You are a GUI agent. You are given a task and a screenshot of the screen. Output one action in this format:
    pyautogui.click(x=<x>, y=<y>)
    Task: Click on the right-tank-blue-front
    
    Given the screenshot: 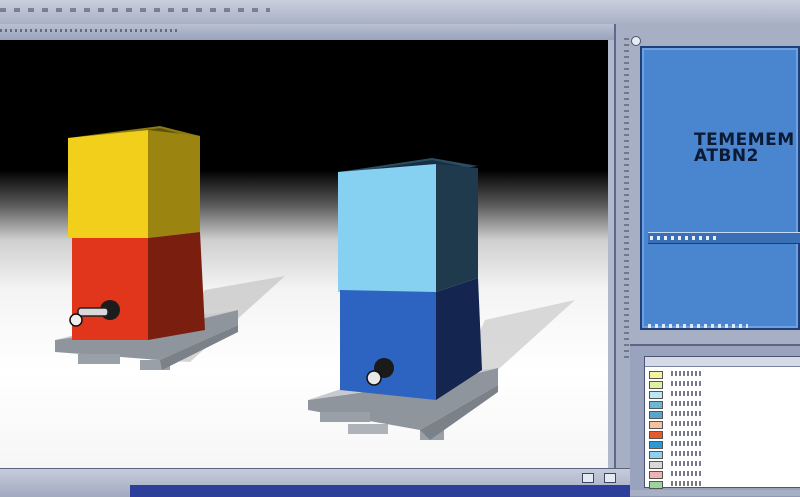 What is the action you would take?
    pyautogui.click(x=388, y=345)
    